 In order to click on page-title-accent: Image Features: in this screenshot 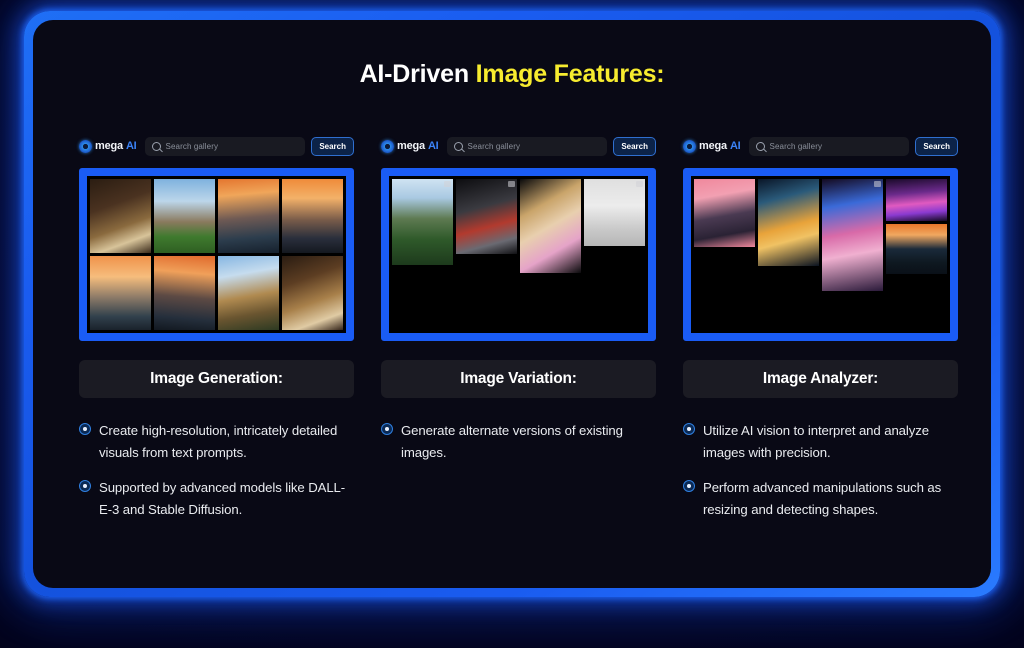, I will do `click(570, 74)`.